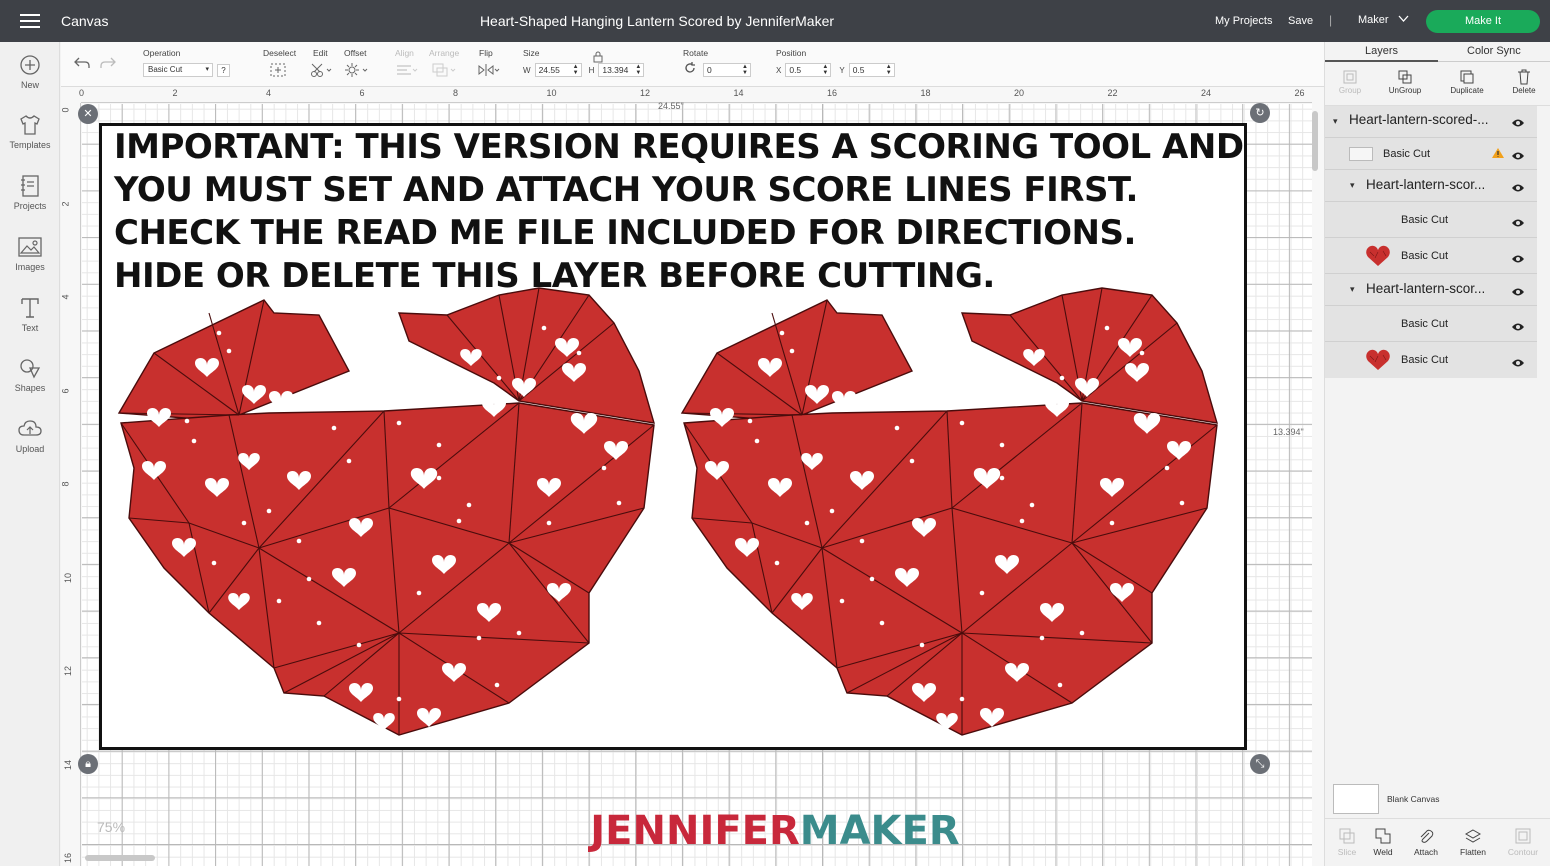 This screenshot has width=1550, height=866. Describe the element at coordinates (108, 65) in the screenshot. I see `redo-icon` at that location.